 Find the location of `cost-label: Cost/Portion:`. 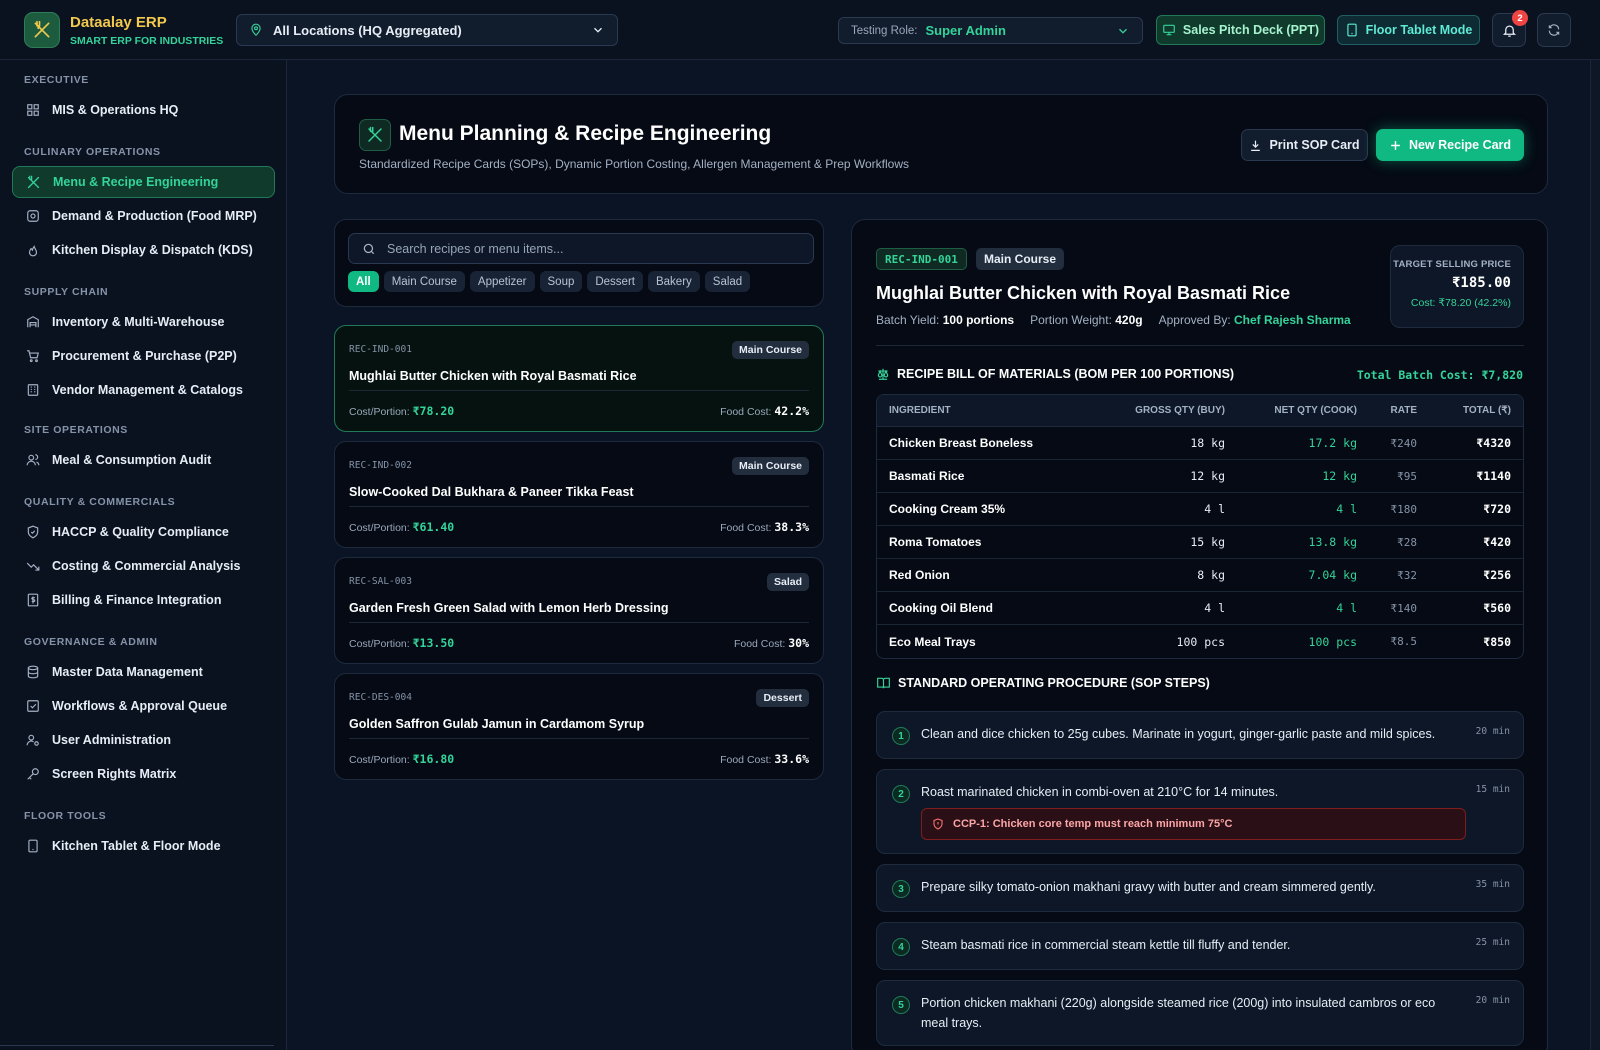

cost-label: Cost/Portion: is located at coordinates (379, 412).